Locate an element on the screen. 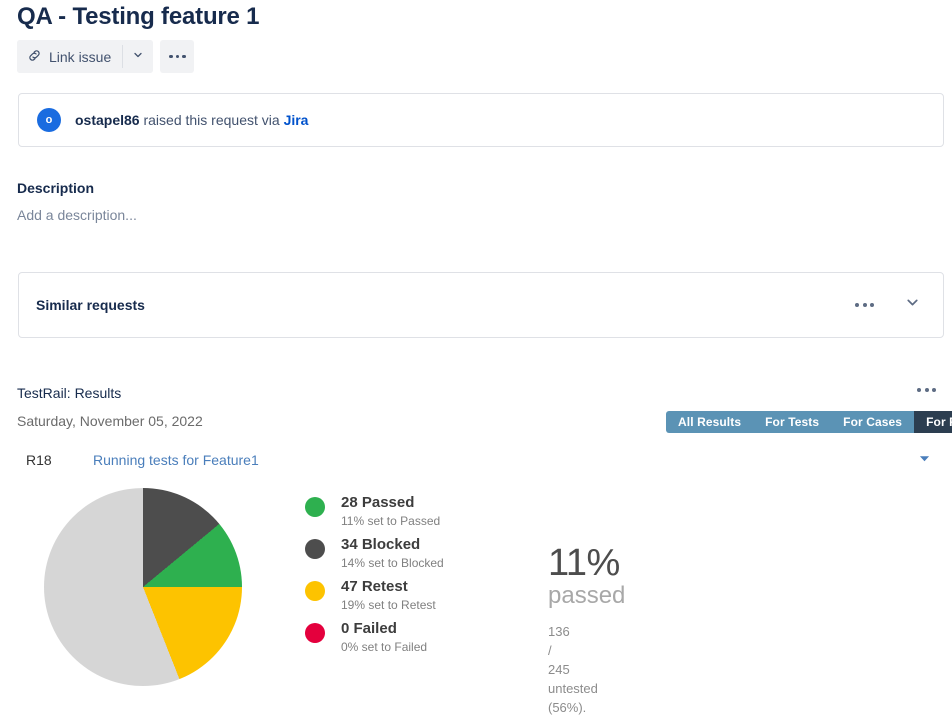  similar-requests-more-button is located at coordinates (864, 305).